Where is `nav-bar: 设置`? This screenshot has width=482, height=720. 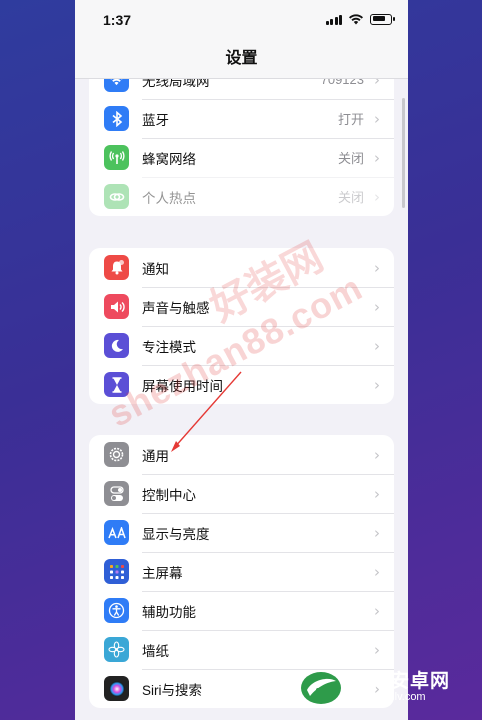
nav-bar: 设置 is located at coordinates (241, 59).